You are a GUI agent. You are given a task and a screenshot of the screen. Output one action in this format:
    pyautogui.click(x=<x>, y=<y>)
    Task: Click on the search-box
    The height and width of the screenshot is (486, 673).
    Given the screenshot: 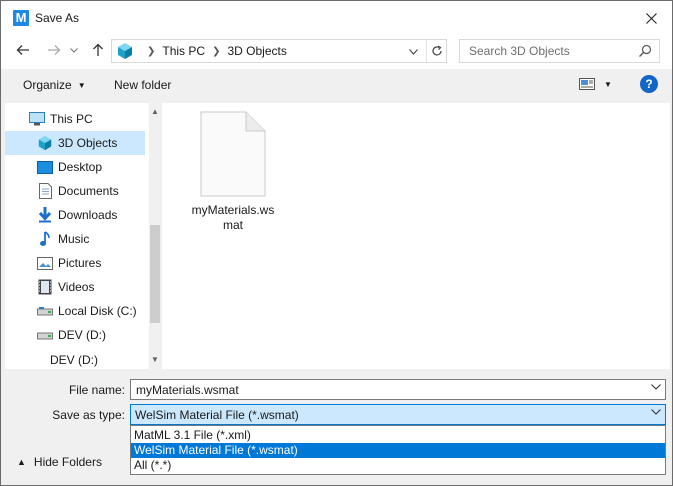 What is the action you would take?
    pyautogui.click(x=559, y=51)
    